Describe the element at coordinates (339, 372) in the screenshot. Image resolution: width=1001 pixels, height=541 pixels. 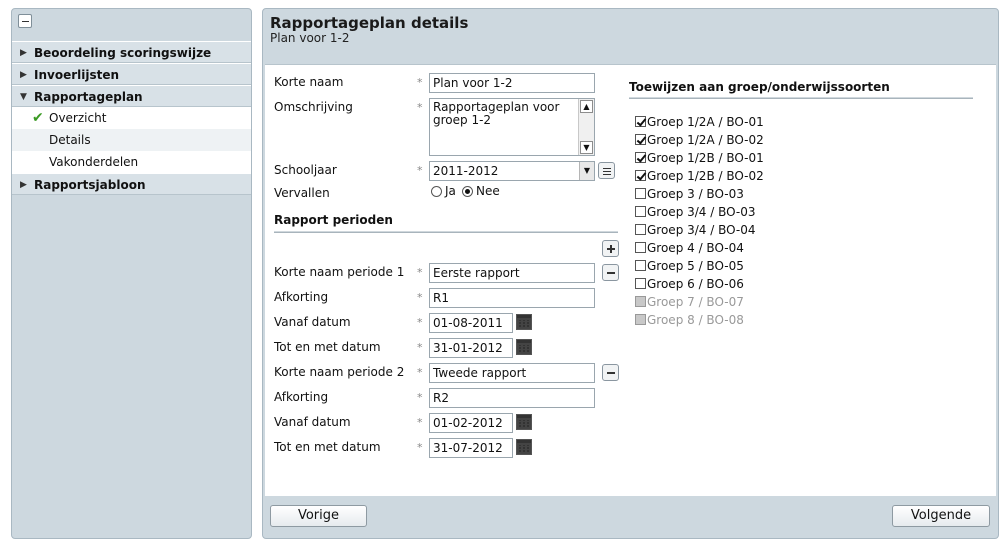
I see `periode-naam-label: Korte naam periode 2` at that location.